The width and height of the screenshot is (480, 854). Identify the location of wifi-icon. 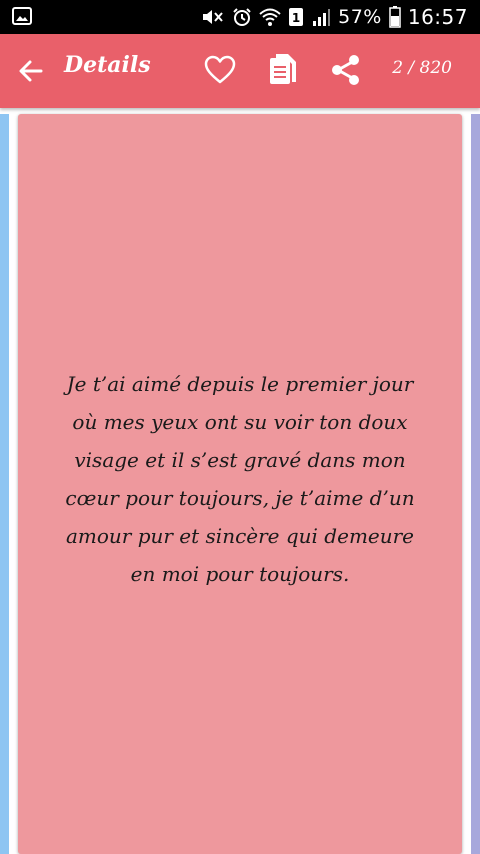
(270, 17).